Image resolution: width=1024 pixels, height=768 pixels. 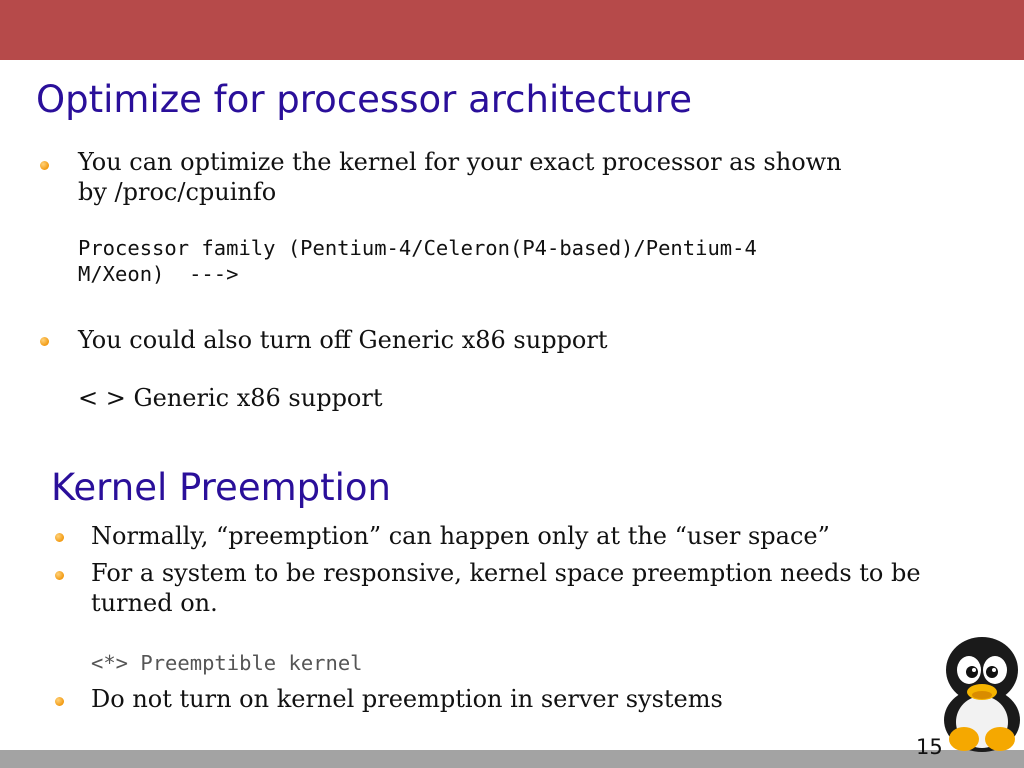 What do you see at coordinates (230, 398) in the screenshot?
I see `option-text: < > Generic x86 support` at bounding box center [230, 398].